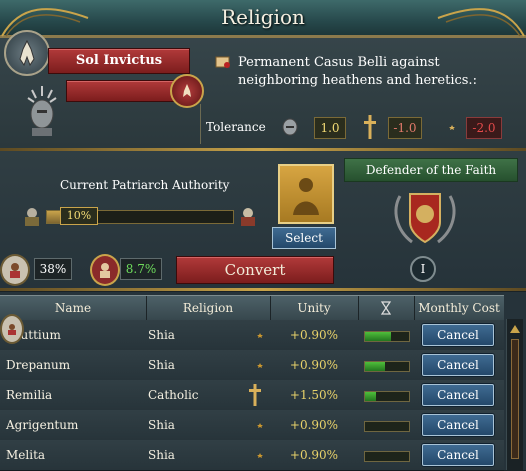  I want to click on header-religion: Religion, so click(208, 308).